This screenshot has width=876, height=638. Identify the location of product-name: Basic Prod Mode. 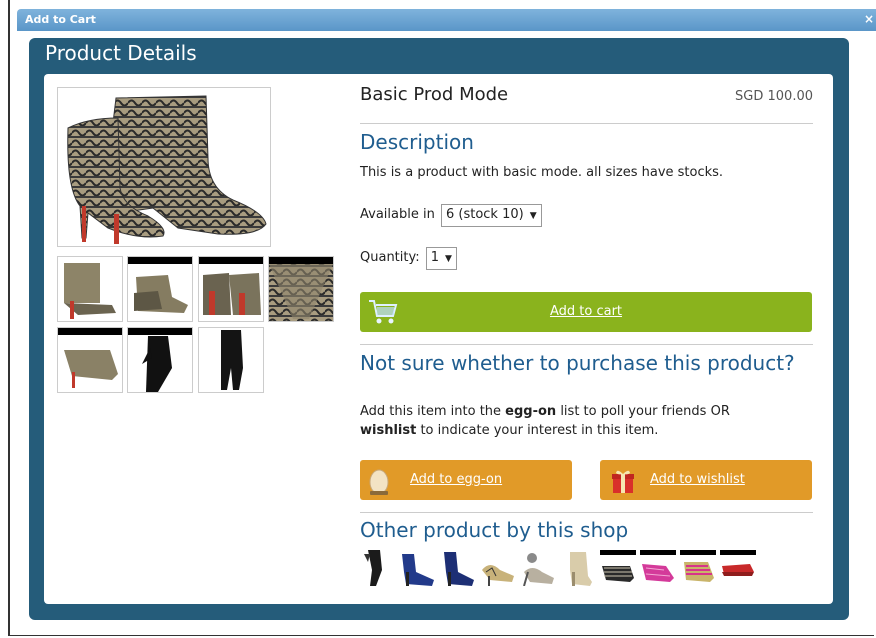
(434, 94).